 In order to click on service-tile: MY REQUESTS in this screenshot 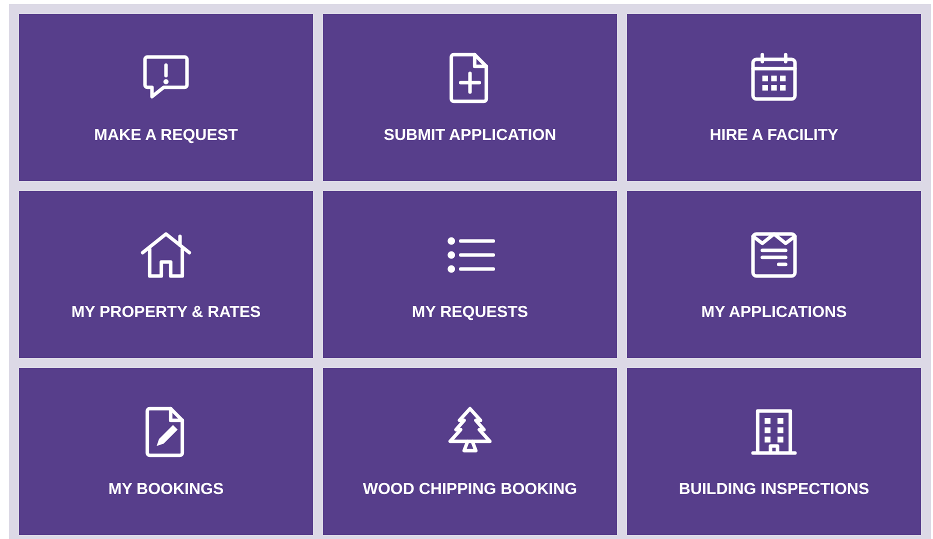, I will do `click(470, 274)`.